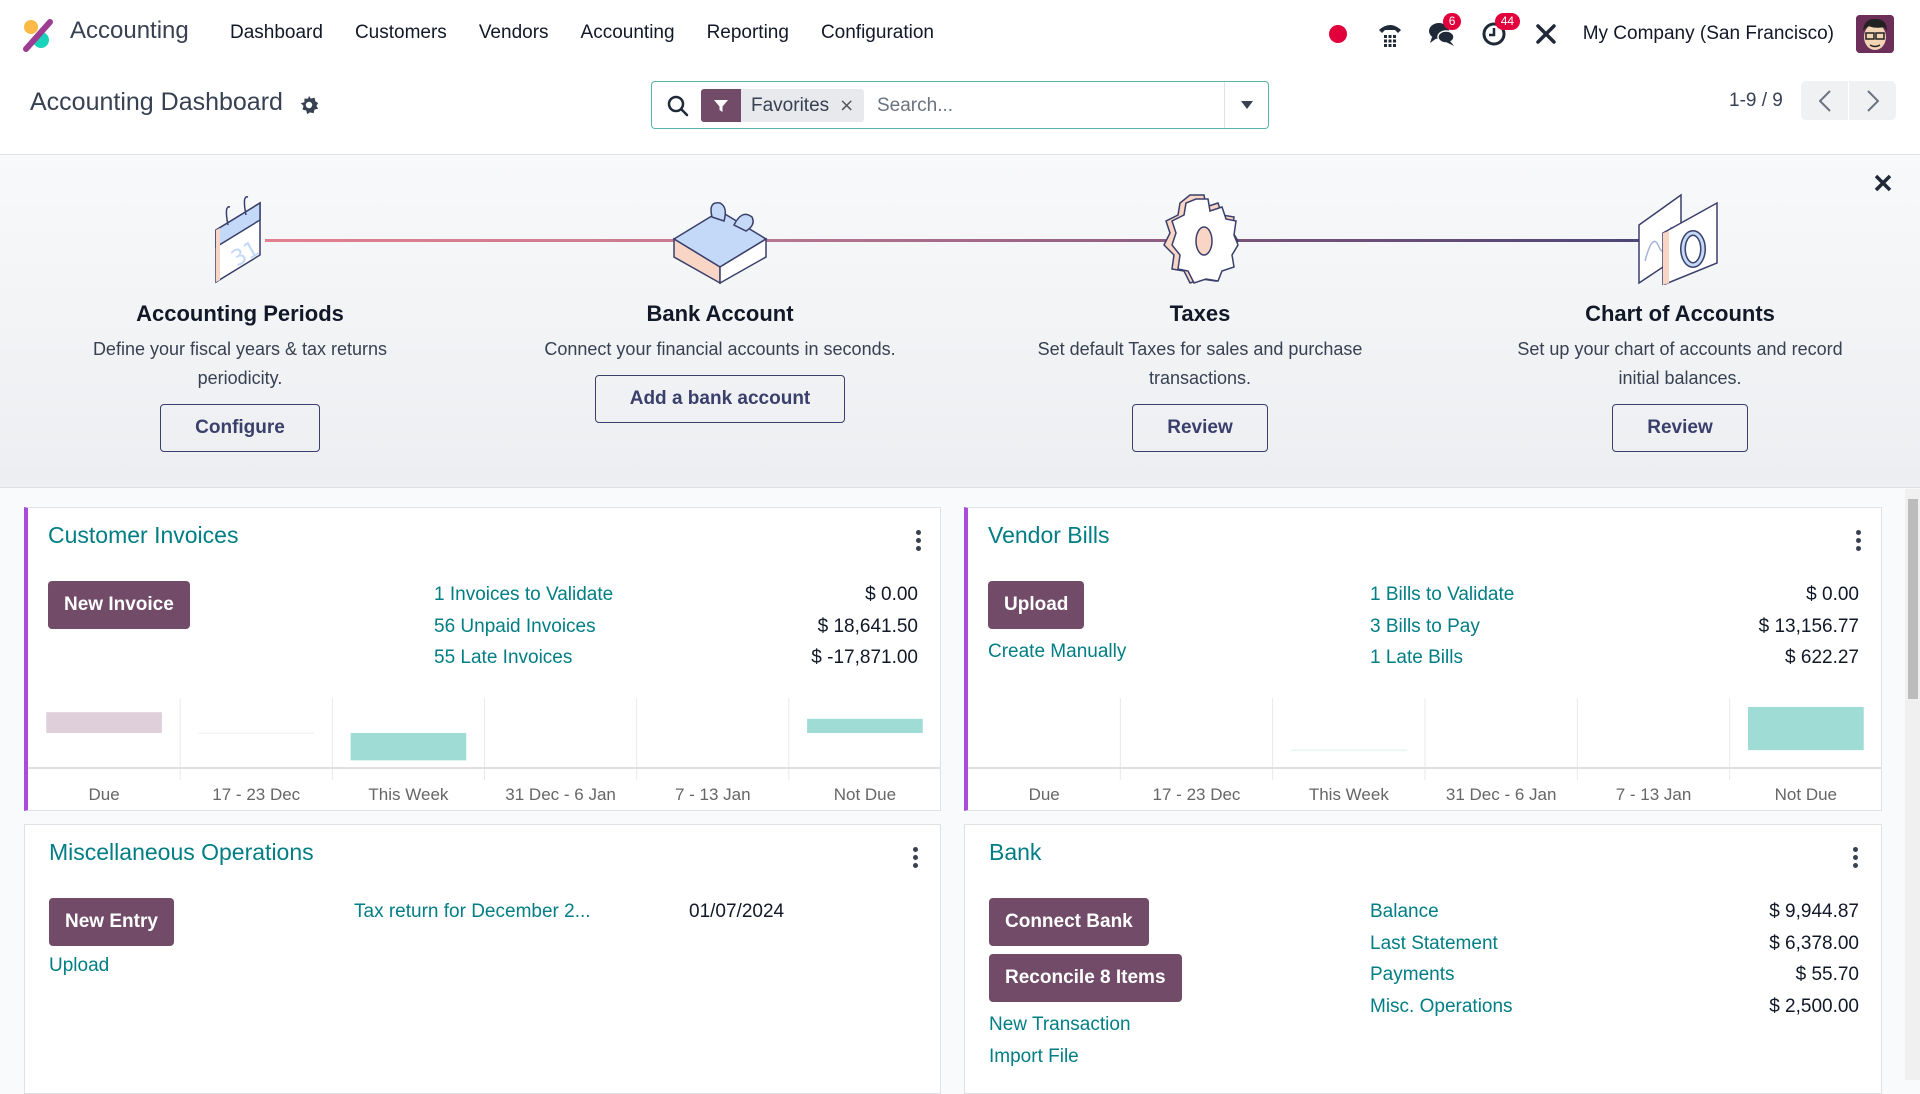  What do you see at coordinates (181, 852) in the screenshot?
I see `card-title: Miscellaneous Operations` at bounding box center [181, 852].